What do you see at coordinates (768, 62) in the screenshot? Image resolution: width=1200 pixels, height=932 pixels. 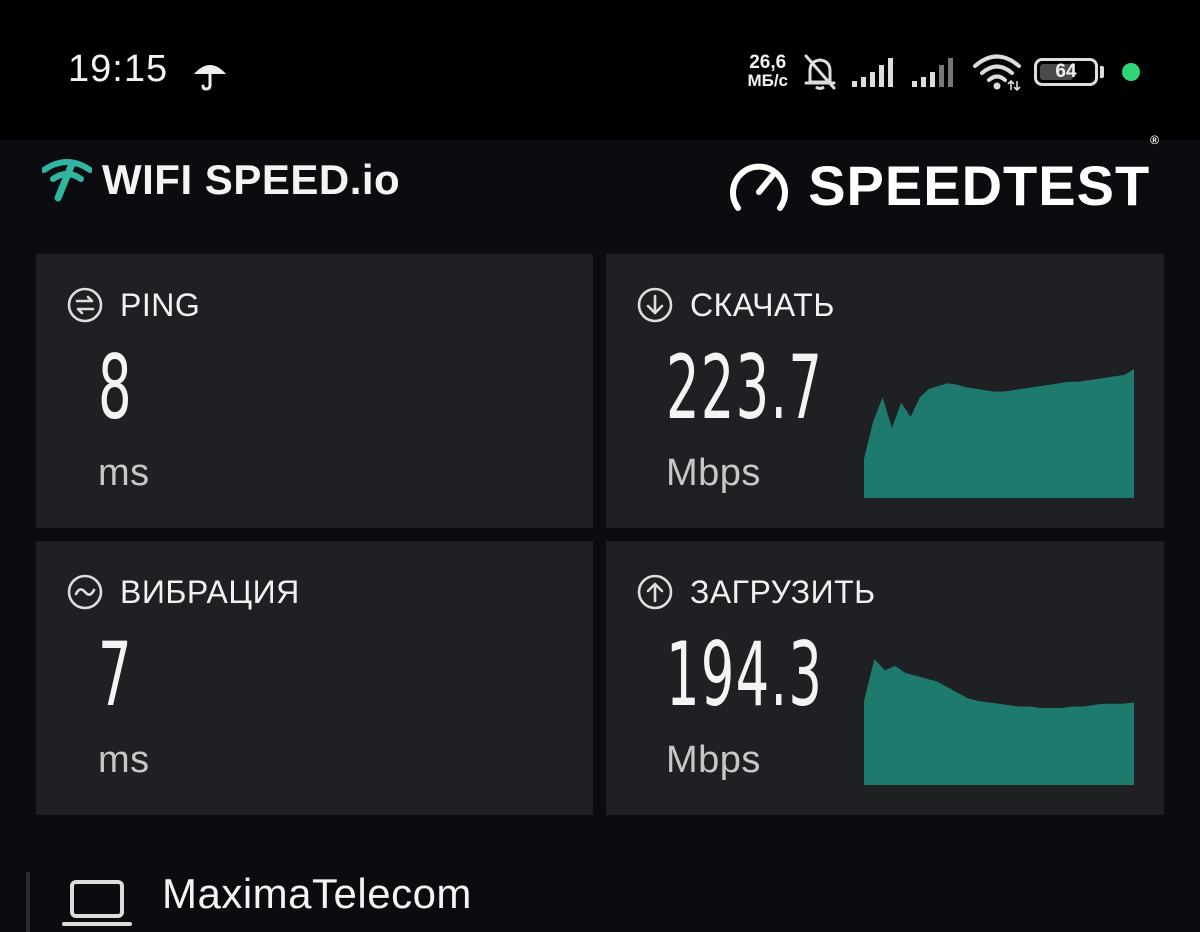 I see `network-speed-value: 26,6` at bounding box center [768, 62].